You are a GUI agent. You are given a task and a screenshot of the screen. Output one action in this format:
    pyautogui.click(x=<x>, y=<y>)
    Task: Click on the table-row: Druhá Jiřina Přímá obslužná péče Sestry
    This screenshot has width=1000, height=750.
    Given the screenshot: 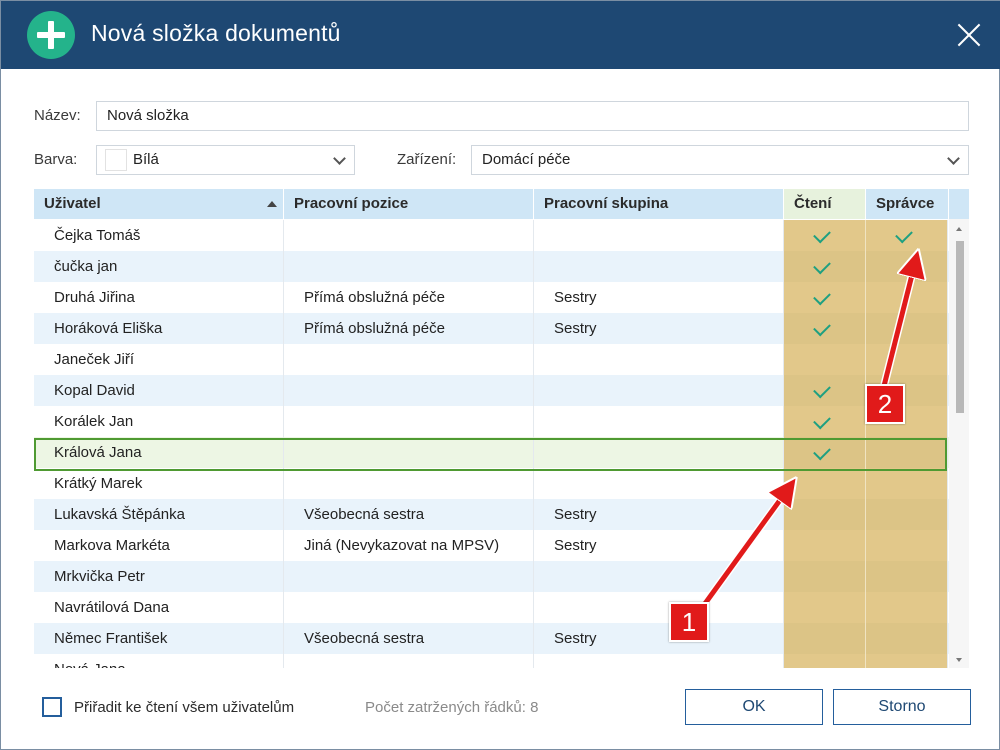 What is the action you would take?
    pyautogui.click(x=491, y=297)
    